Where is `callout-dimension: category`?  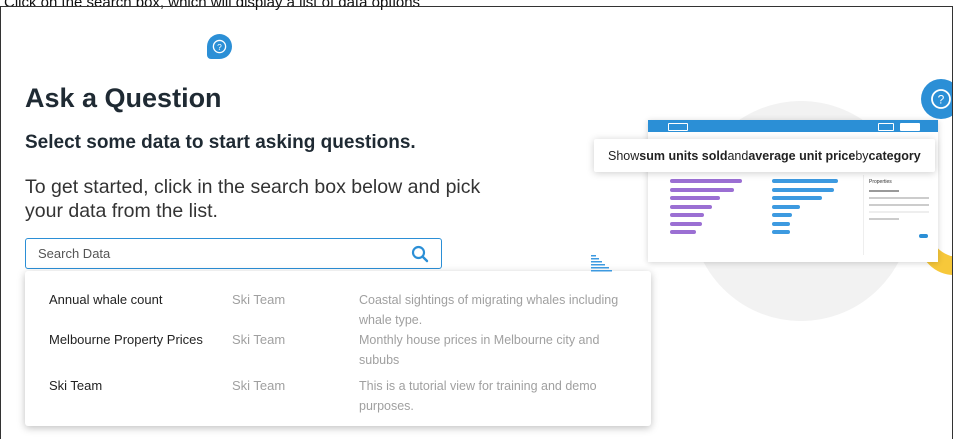 callout-dimension: category is located at coordinates (894, 155).